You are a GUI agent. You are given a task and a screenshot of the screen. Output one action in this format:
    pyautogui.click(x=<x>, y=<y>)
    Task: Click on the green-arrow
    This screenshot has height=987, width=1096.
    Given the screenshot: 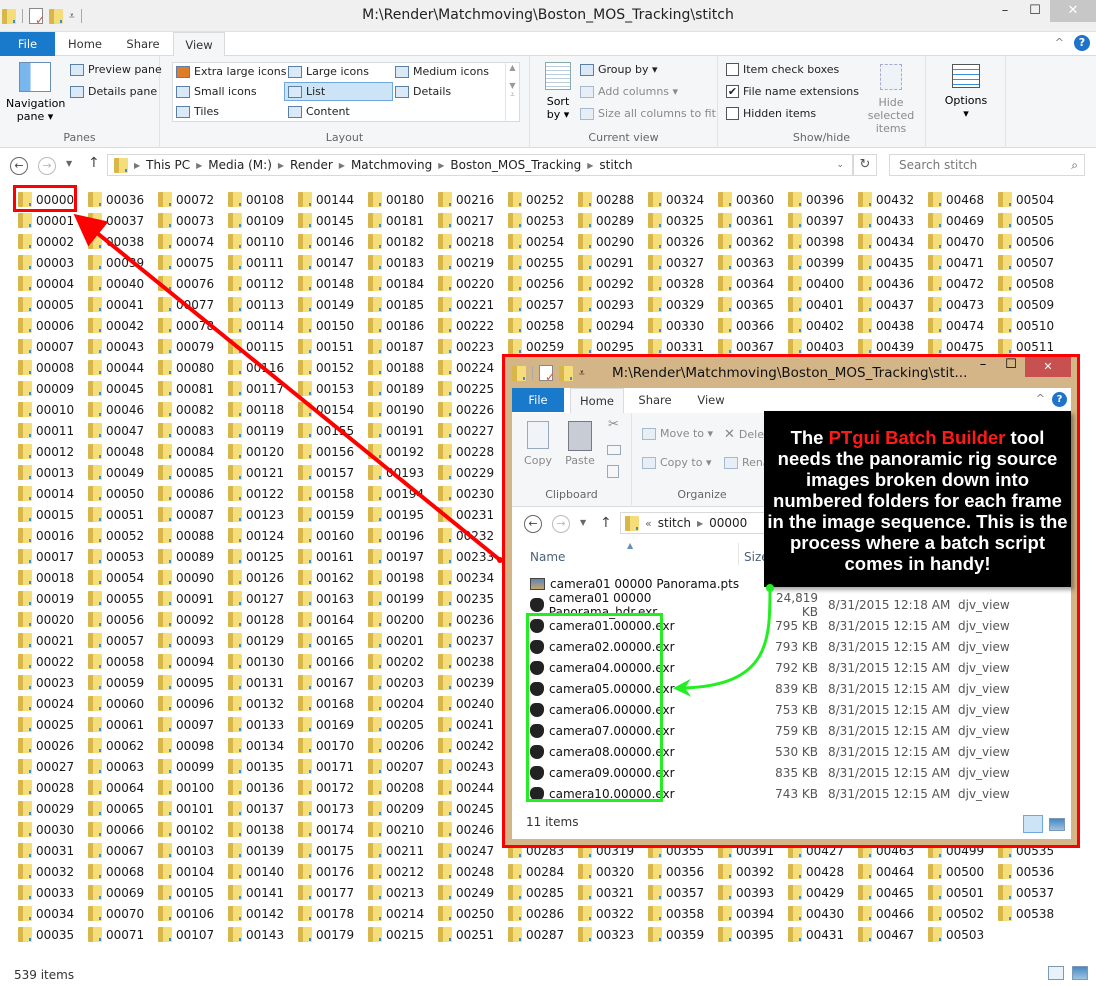 What is the action you would take?
    pyautogui.click(x=722, y=642)
    